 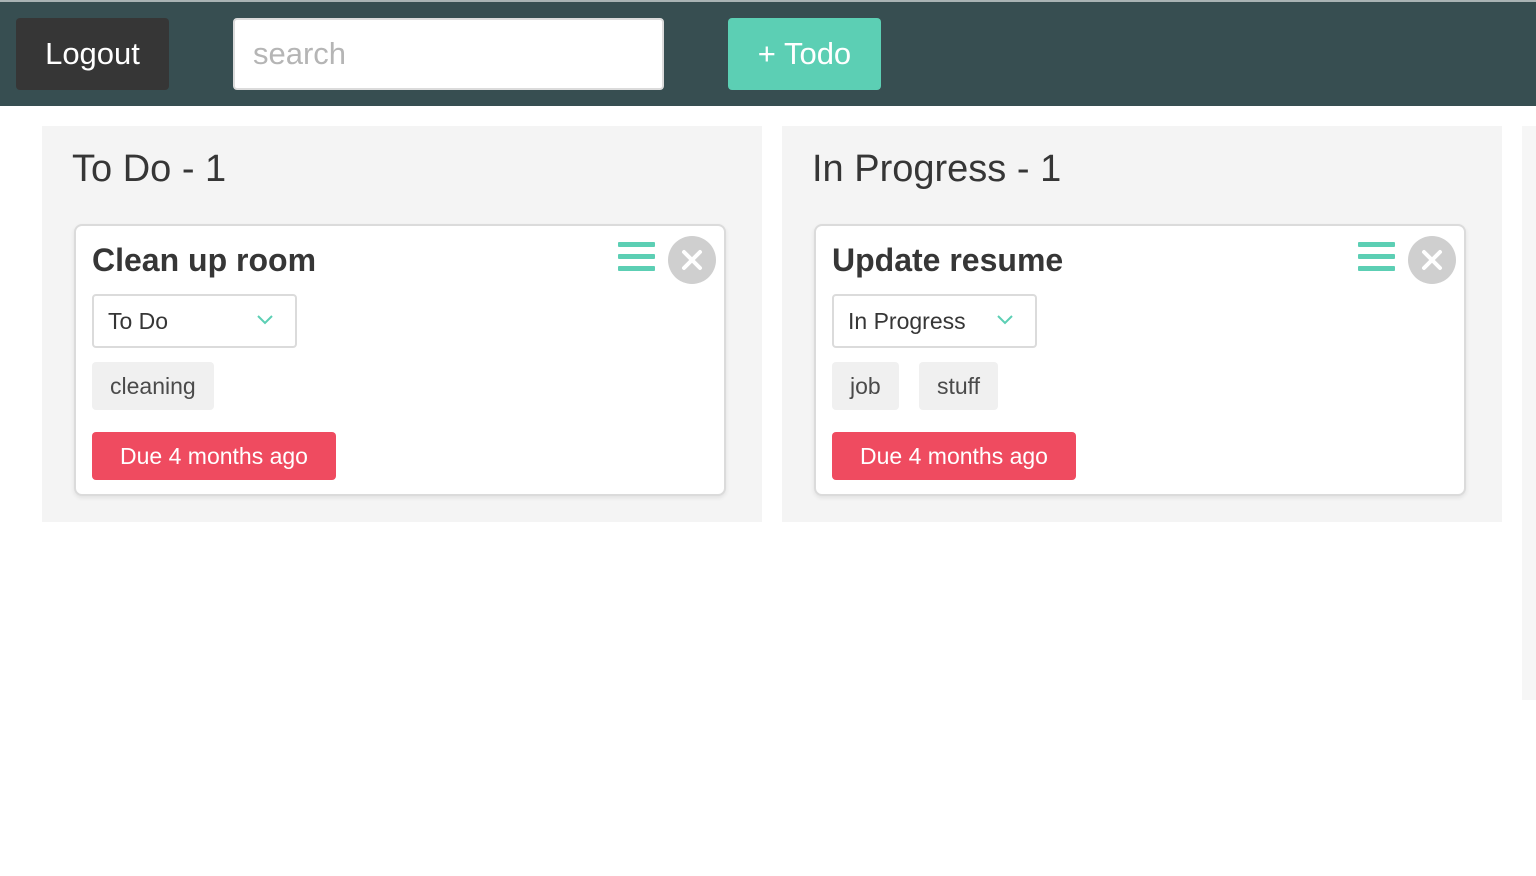 What do you see at coordinates (149, 169) in the screenshot?
I see `column-title: To Do - 1` at bounding box center [149, 169].